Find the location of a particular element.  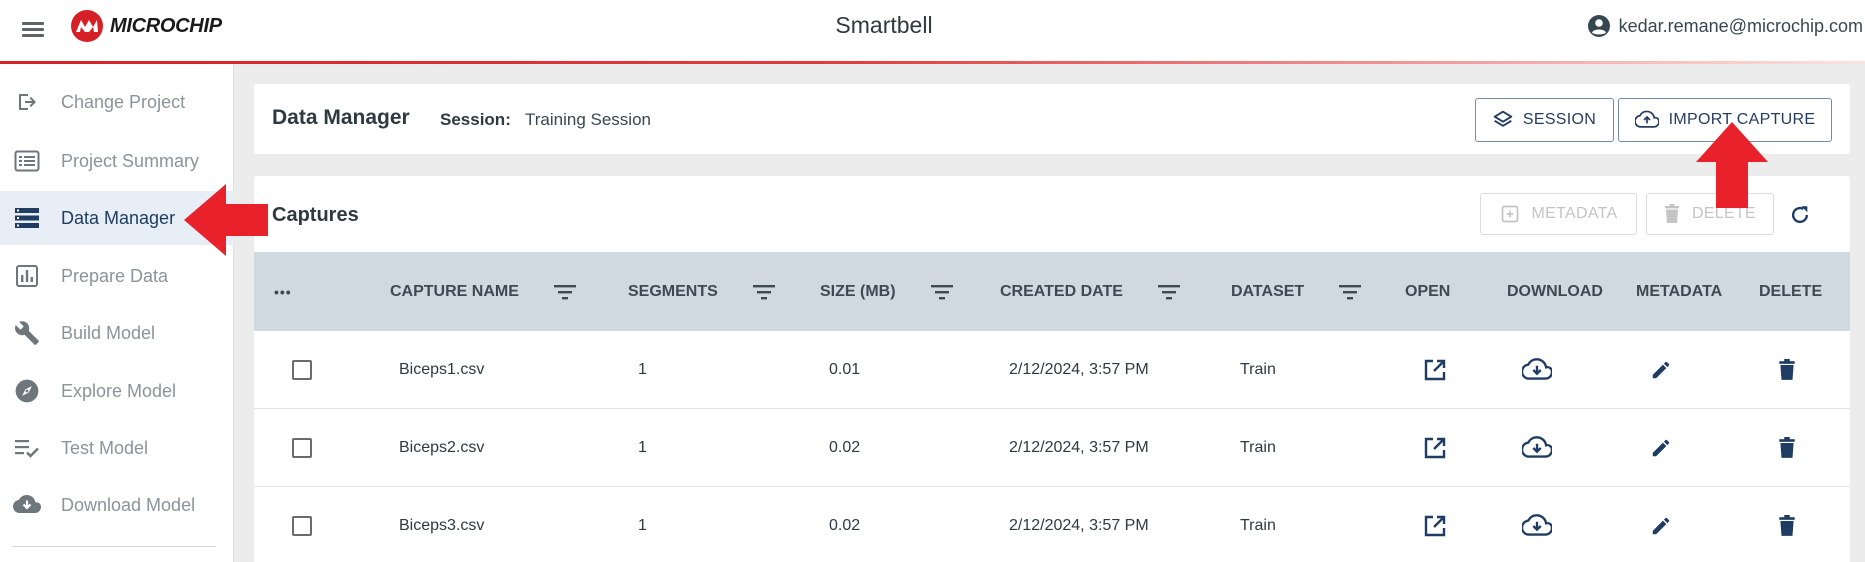

column-label: CAPTURE NAME is located at coordinates (454, 291).